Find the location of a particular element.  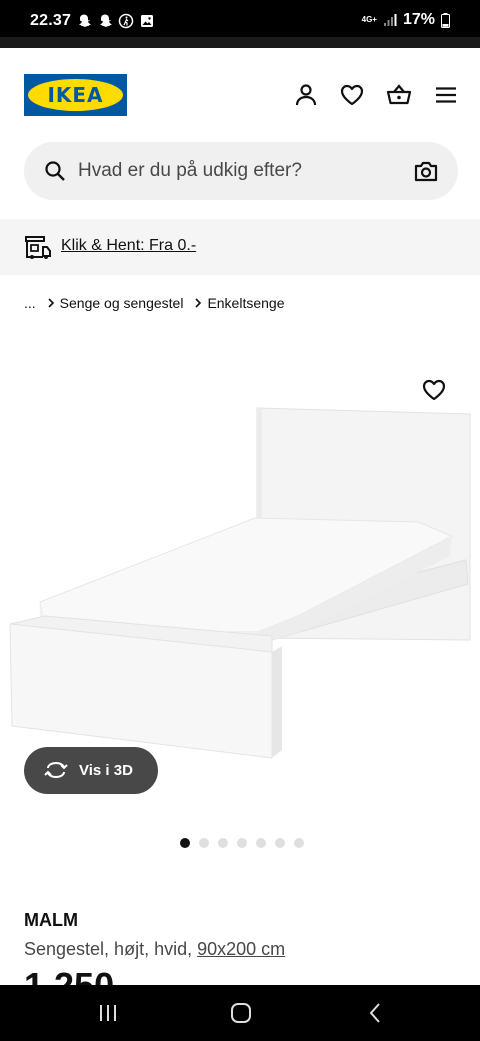

ikea-logo: IKEA is located at coordinates (75, 95).